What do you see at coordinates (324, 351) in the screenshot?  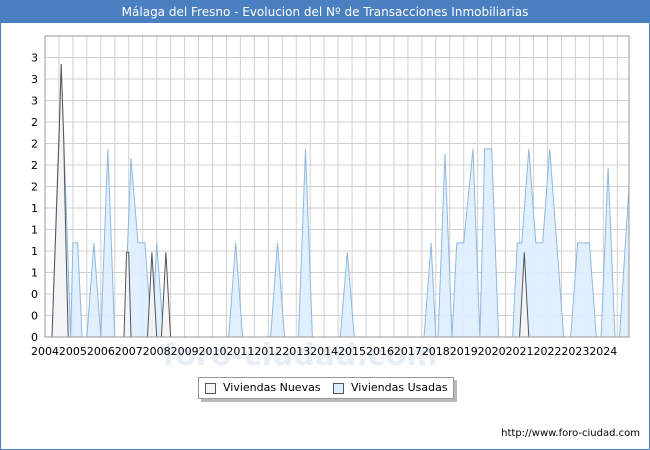 I see `x-tick-label: 2014` at bounding box center [324, 351].